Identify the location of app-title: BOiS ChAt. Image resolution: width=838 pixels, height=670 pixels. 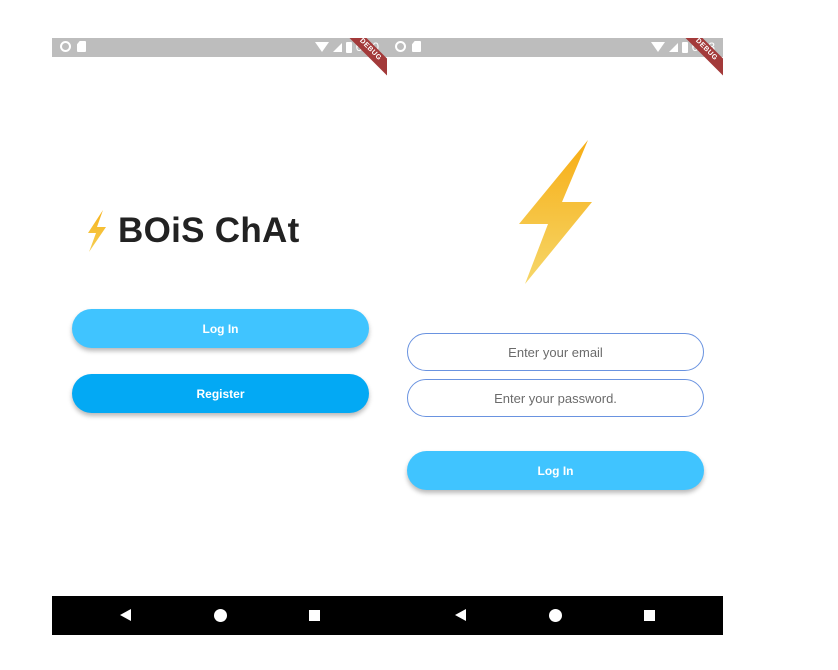
(209, 230).